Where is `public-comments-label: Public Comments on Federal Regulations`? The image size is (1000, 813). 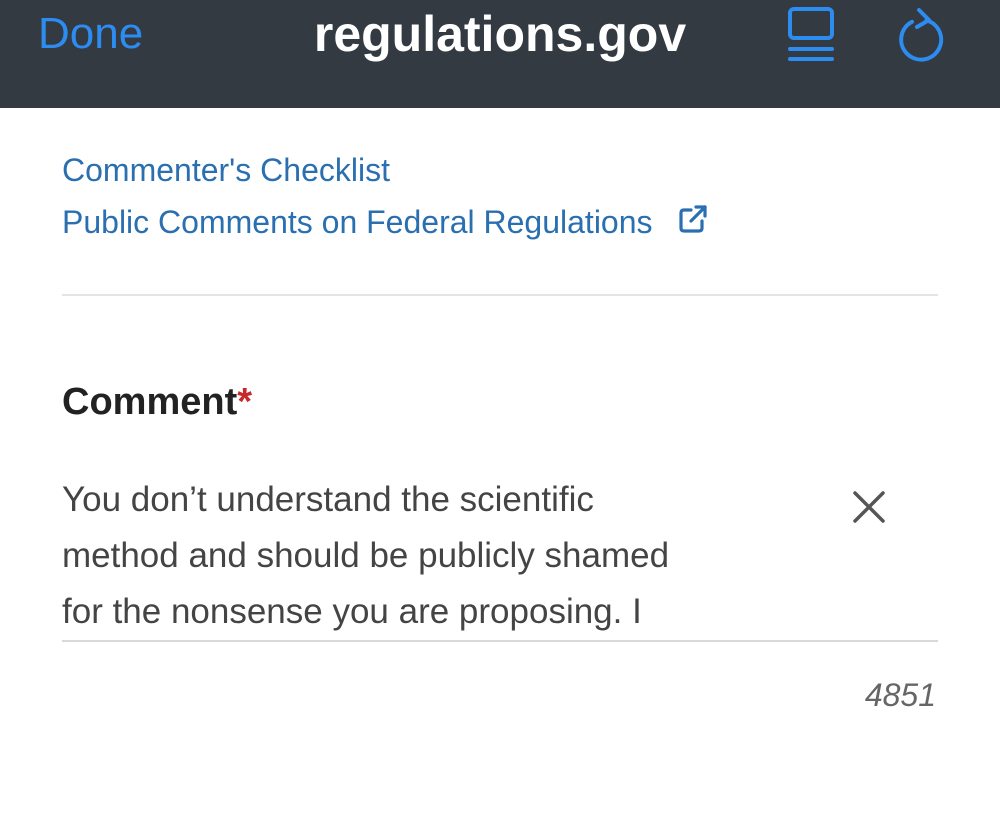
public-comments-label: Public Comments on Federal Regulations is located at coordinates (357, 222).